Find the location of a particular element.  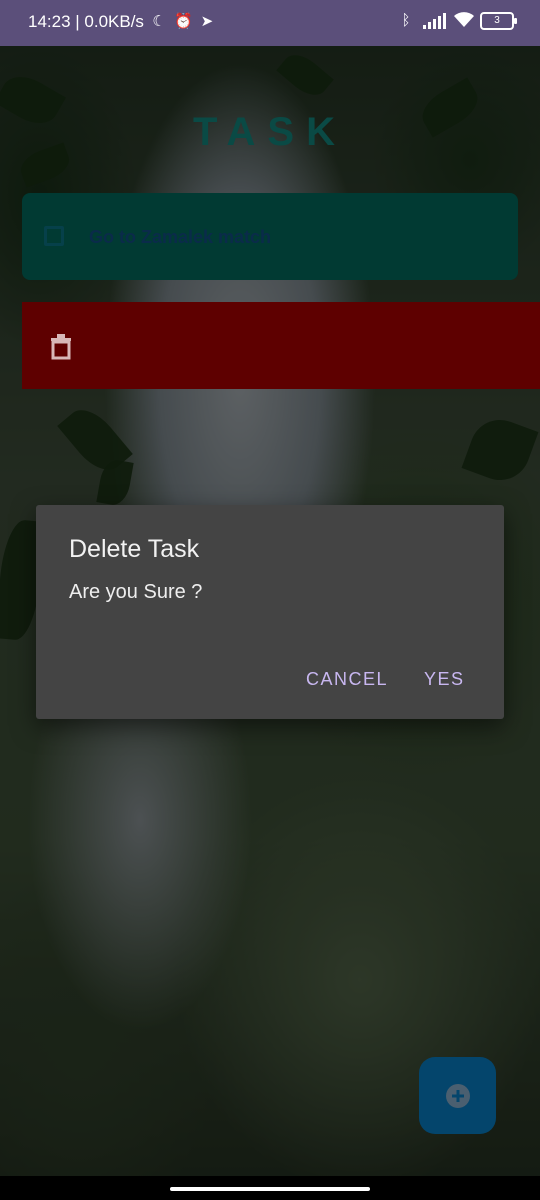

alarm-icon: ⏰ is located at coordinates (183, 21).